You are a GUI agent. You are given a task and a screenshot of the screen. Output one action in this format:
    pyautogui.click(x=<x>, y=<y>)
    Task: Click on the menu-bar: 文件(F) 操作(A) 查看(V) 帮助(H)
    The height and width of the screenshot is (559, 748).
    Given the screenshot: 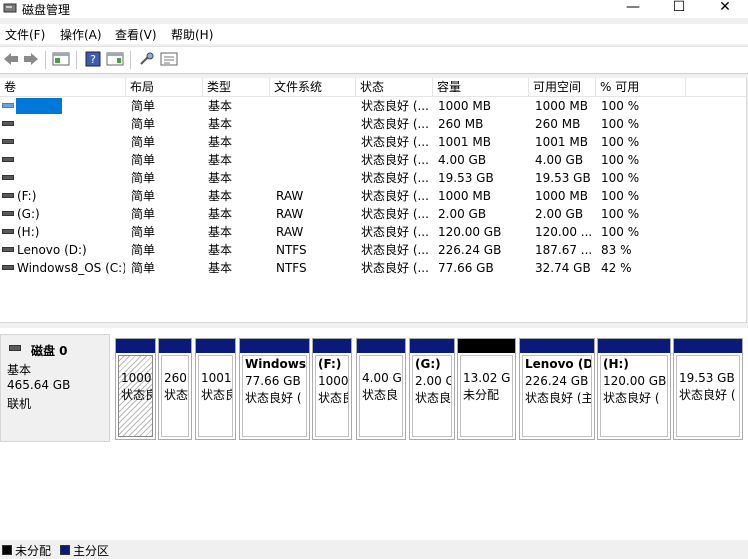 What is the action you would take?
    pyautogui.click(x=374, y=34)
    